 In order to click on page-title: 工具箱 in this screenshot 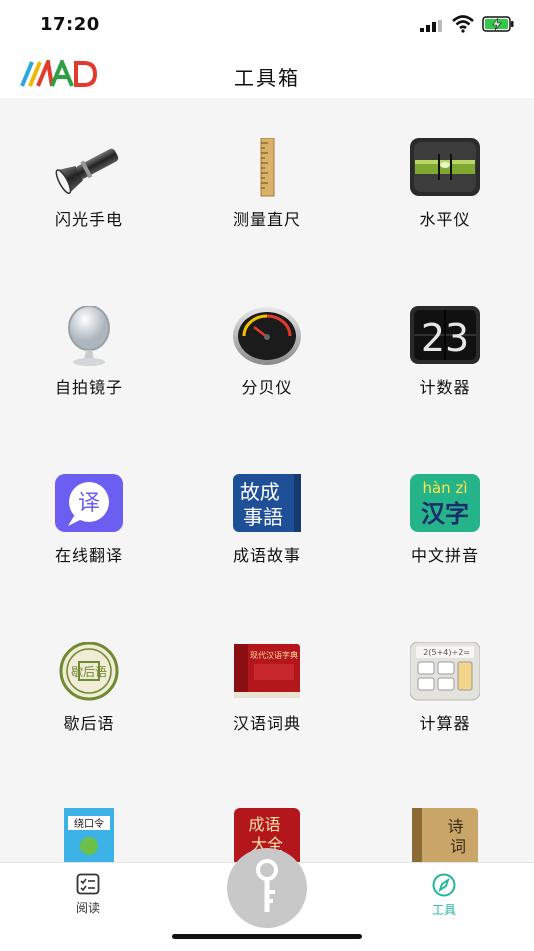, I will do `click(267, 78)`.